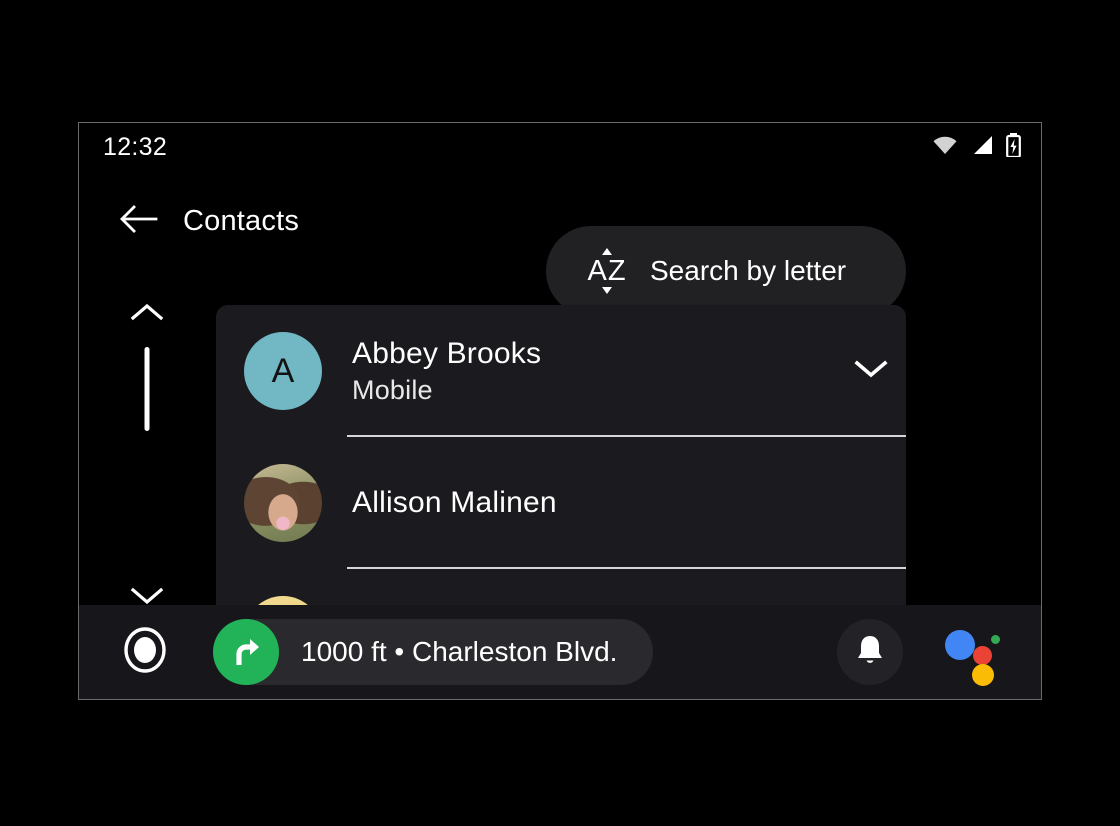 This screenshot has height=826, width=1120. I want to click on scroll-up-button, so click(147, 314).